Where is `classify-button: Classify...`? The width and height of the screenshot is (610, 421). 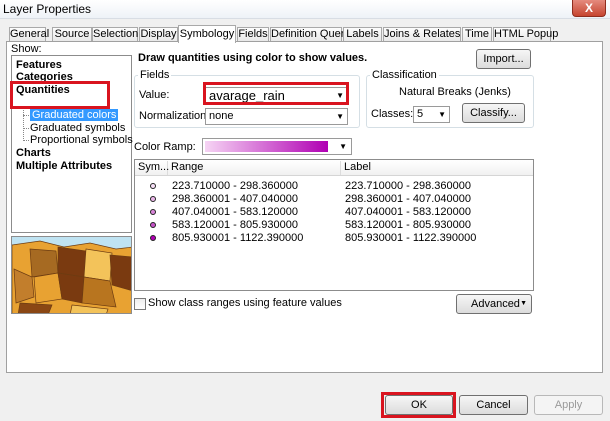 classify-button: Classify... is located at coordinates (493, 113).